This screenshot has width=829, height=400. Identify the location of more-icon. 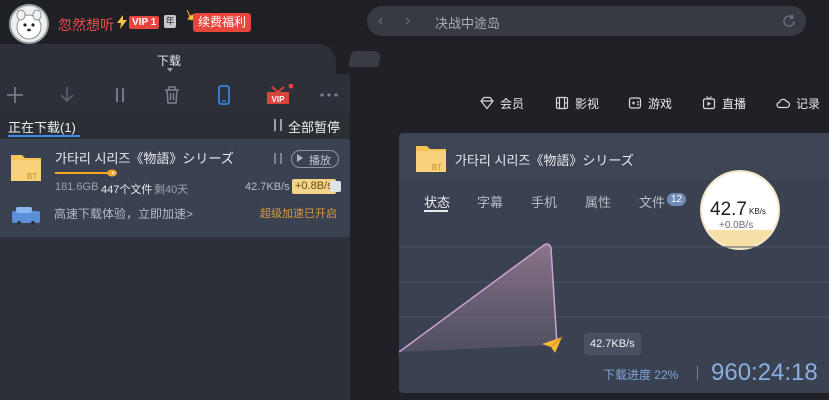
(329, 95).